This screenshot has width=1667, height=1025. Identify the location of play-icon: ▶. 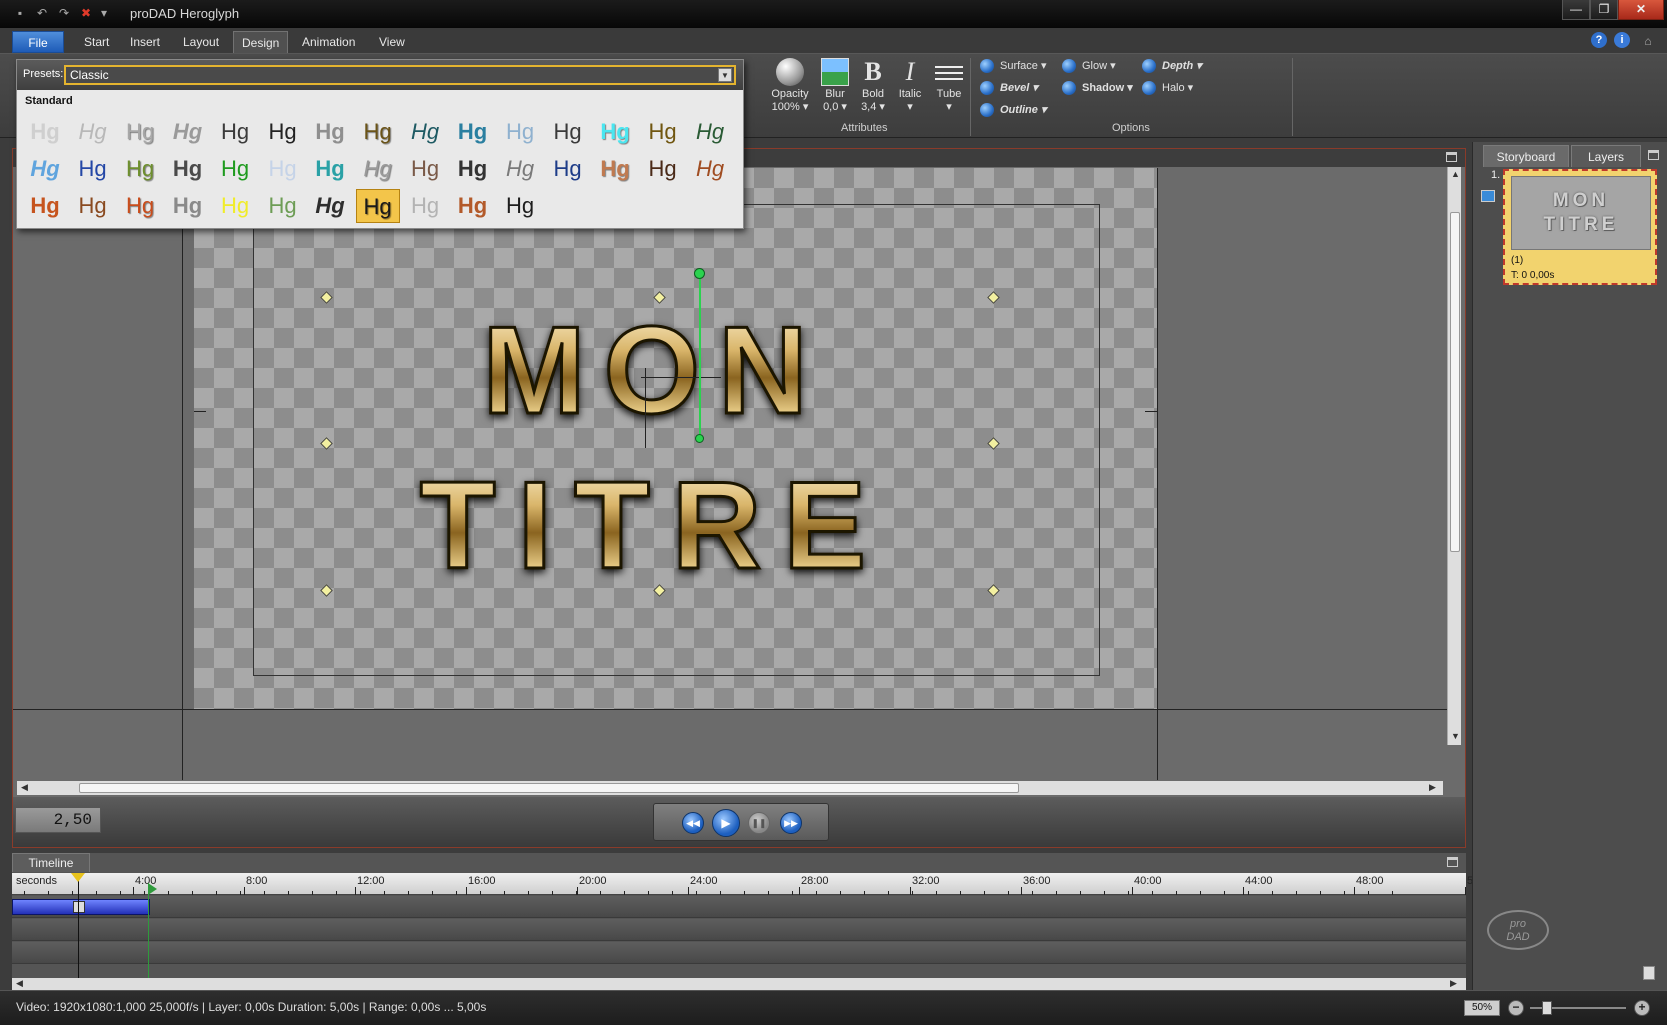
(726, 823).